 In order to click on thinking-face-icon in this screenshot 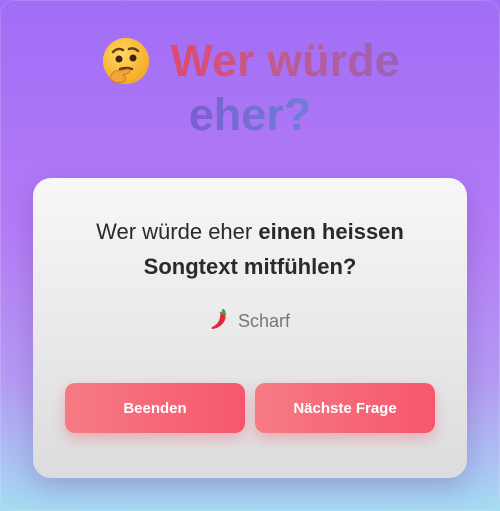, I will do `click(126, 61)`.